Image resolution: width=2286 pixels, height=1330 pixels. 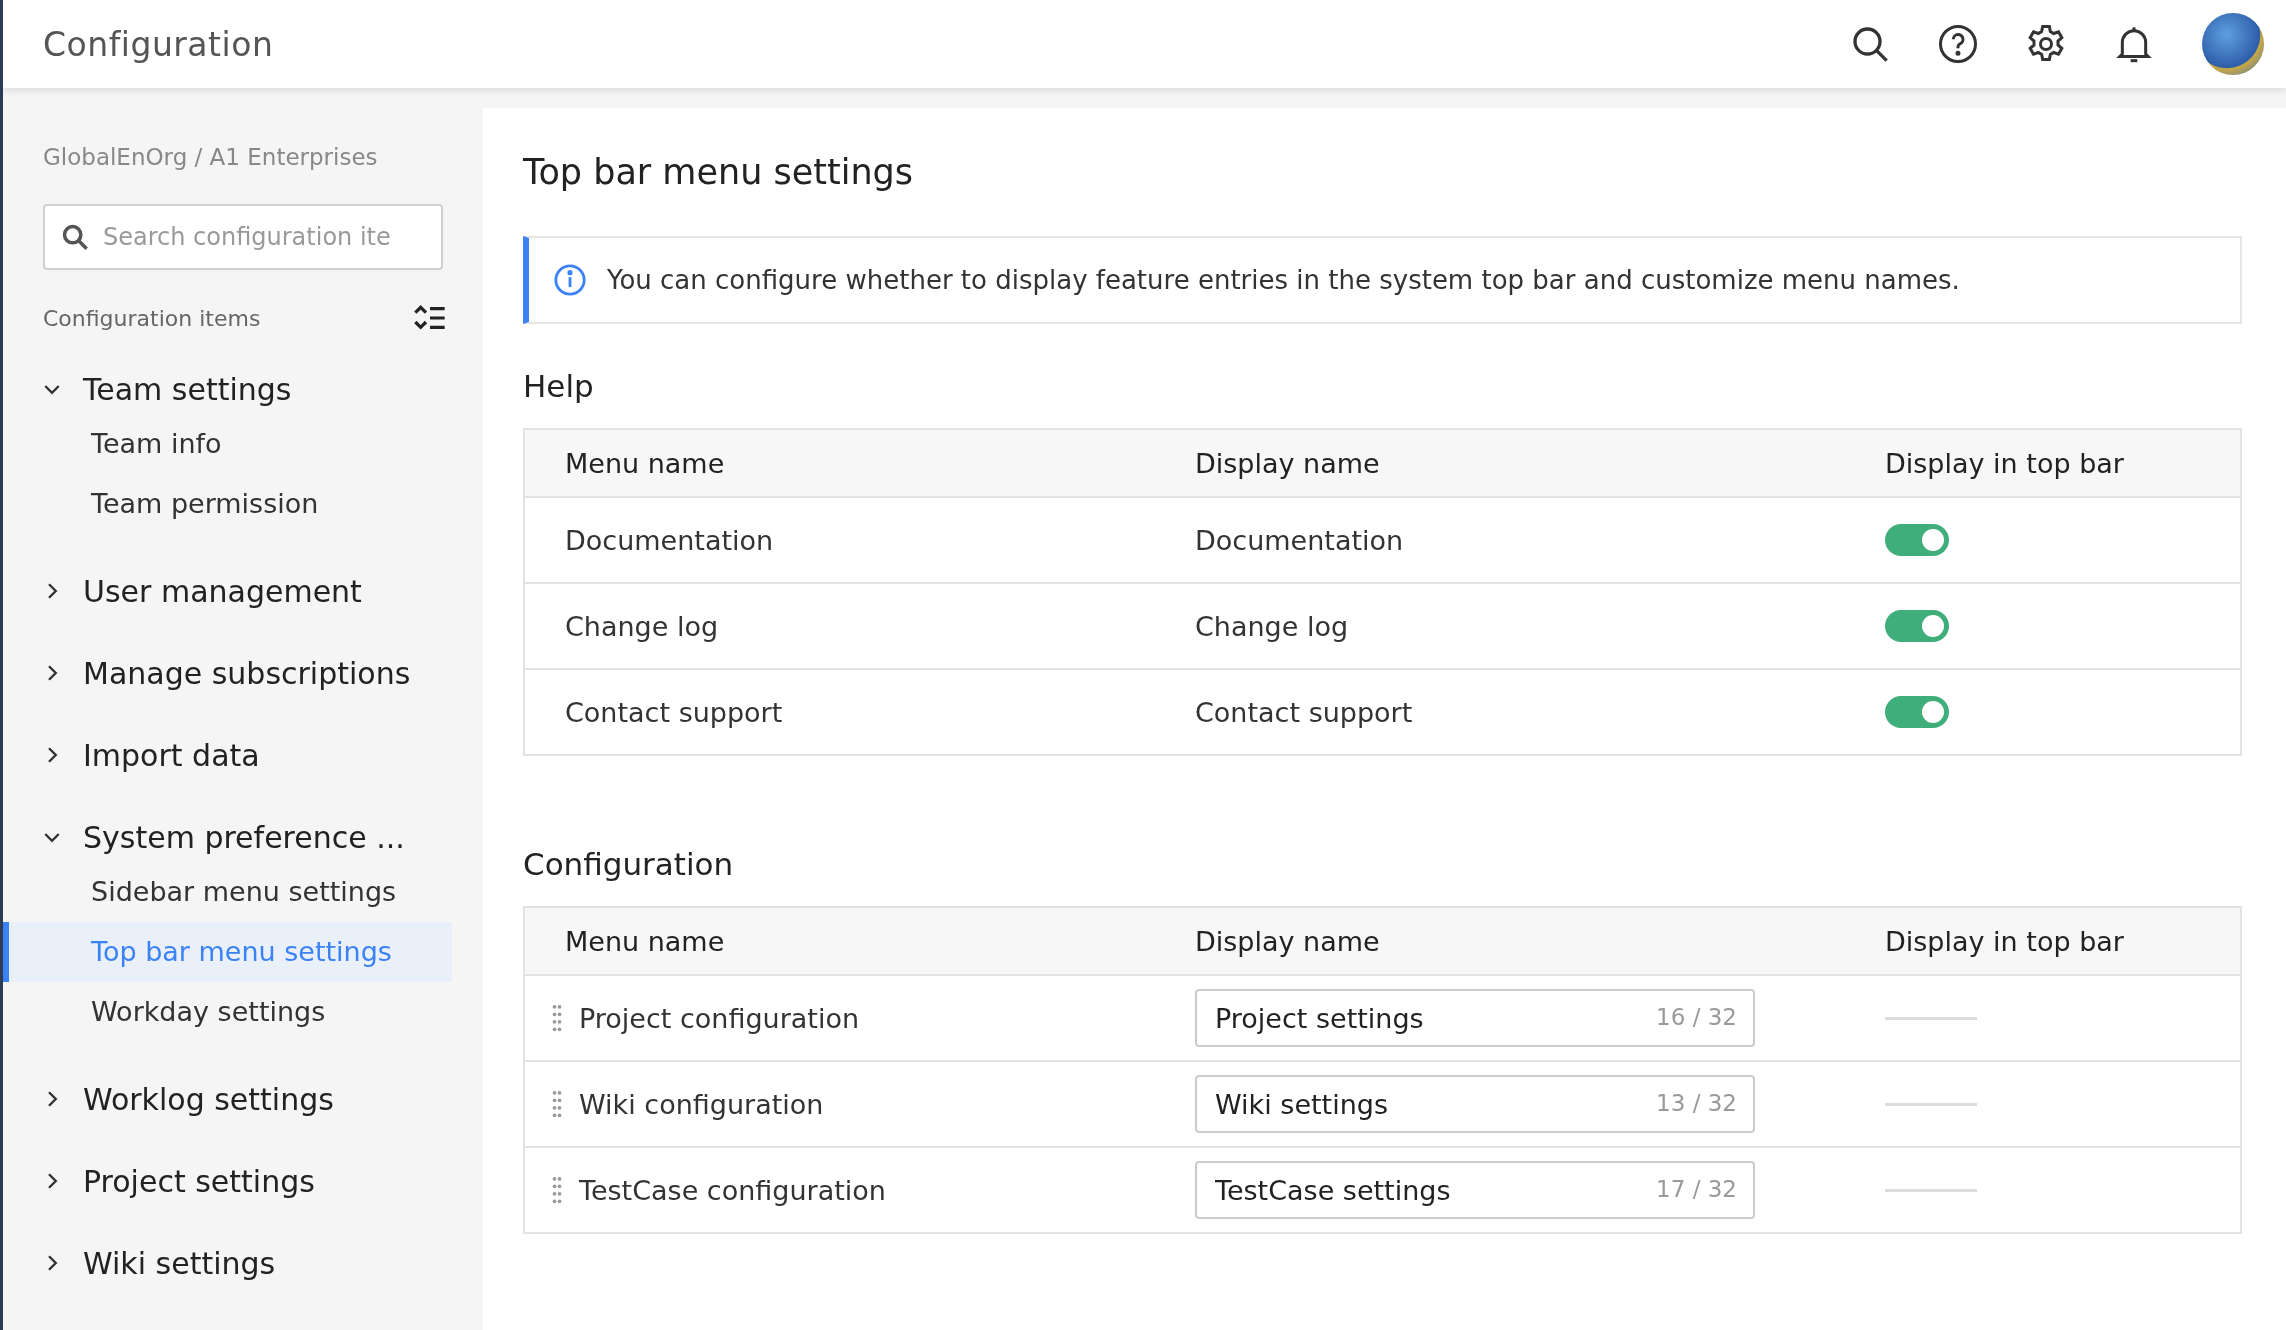 I want to click on tree-item: Team info, so click(x=227, y=444).